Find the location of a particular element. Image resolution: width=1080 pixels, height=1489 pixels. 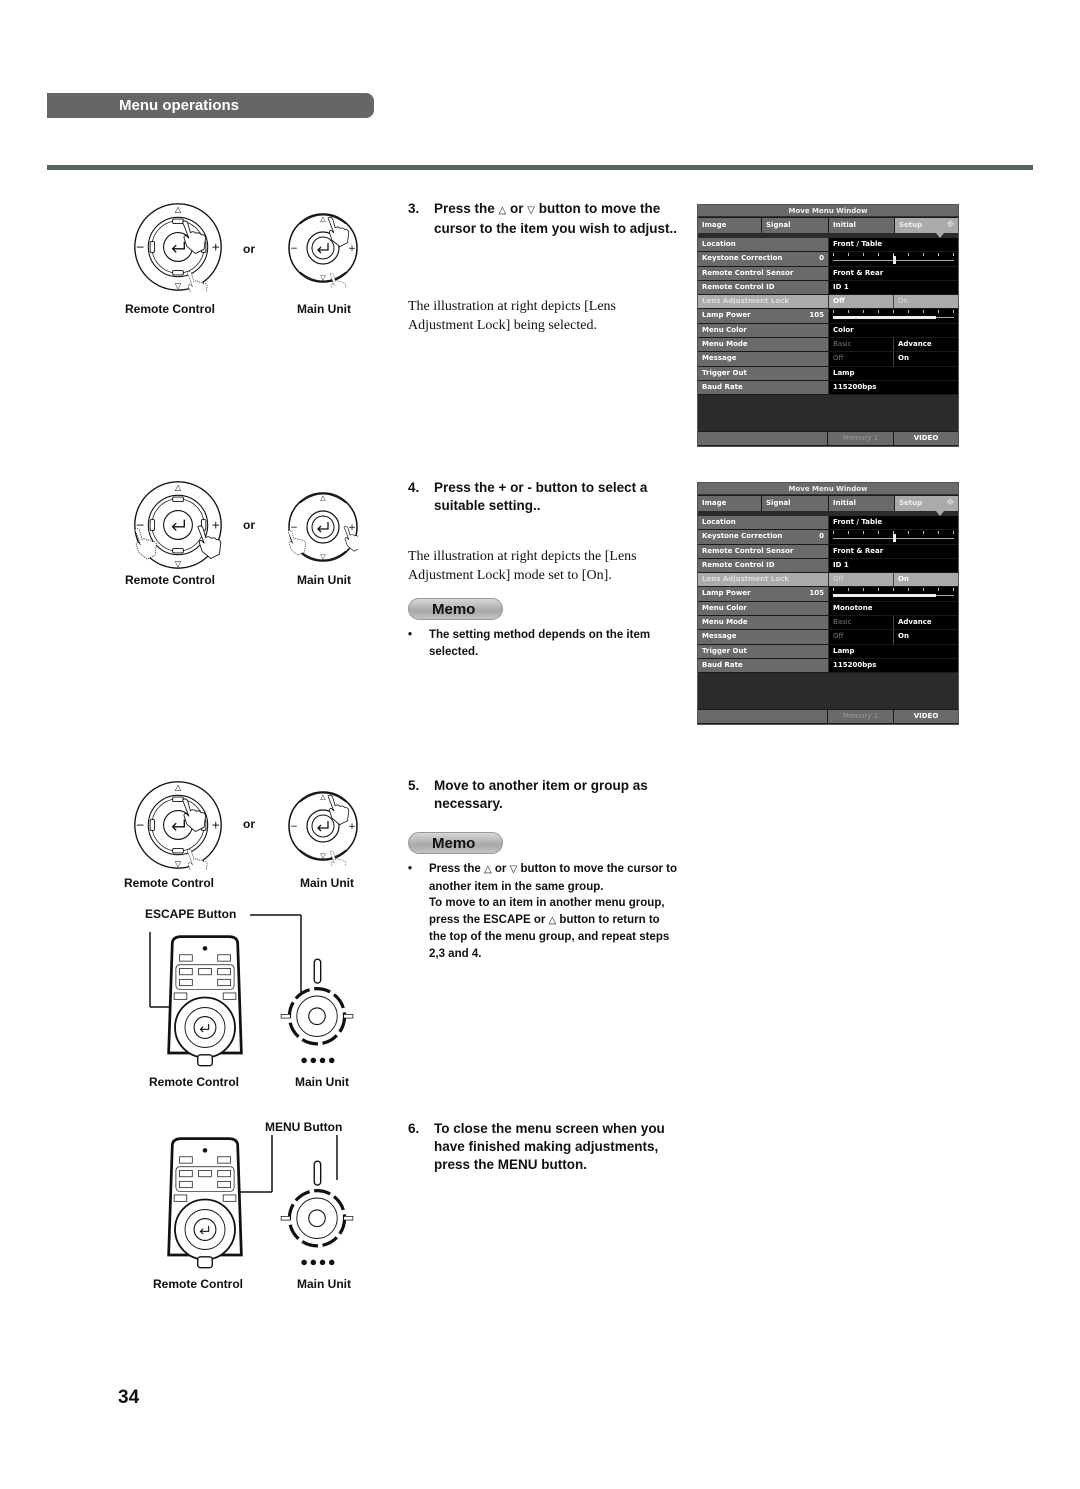

page-number: 34 is located at coordinates (129, 1397).